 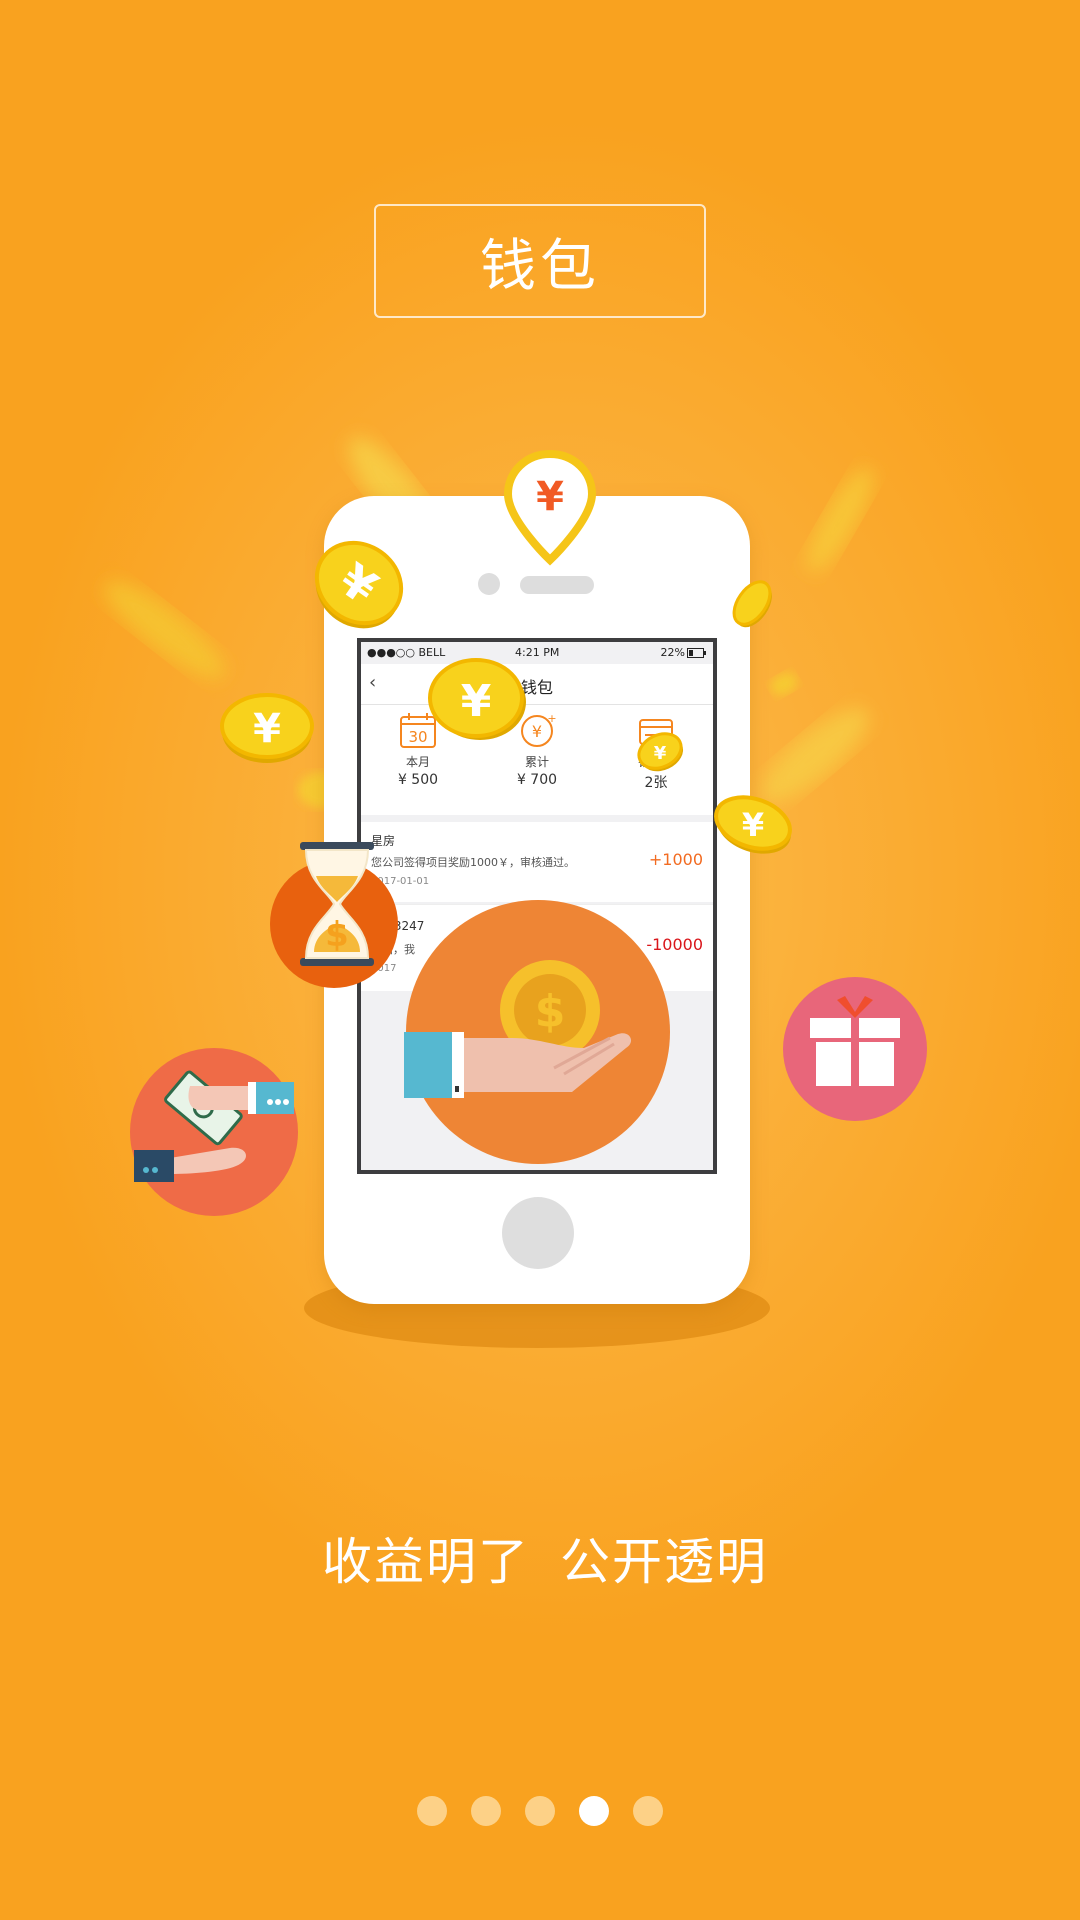 What do you see at coordinates (536, 687) in the screenshot?
I see `nav-title: 钱包` at bounding box center [536, 687].